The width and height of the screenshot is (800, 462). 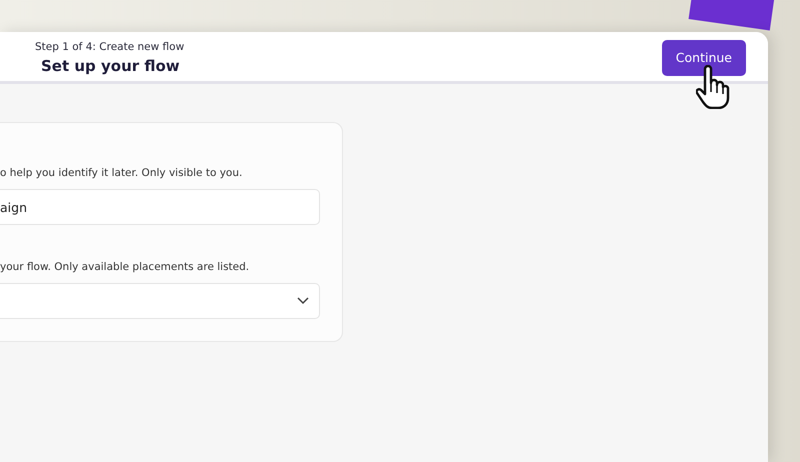 I want to click on chevron-down-icon, so click(x=303, y=301).